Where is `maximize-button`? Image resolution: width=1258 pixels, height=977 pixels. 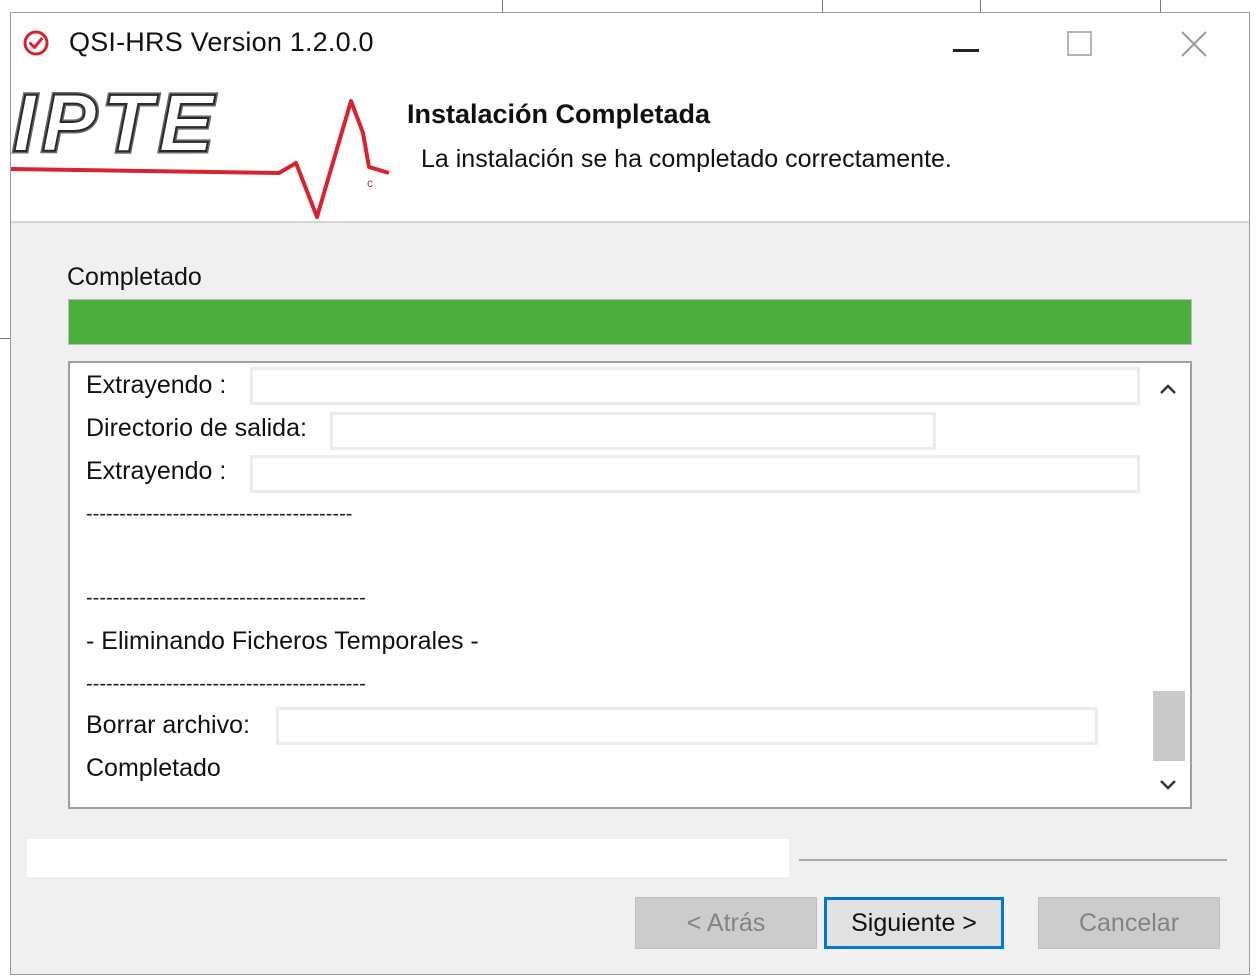 maximize-button is located at coordinates (1080, 44).